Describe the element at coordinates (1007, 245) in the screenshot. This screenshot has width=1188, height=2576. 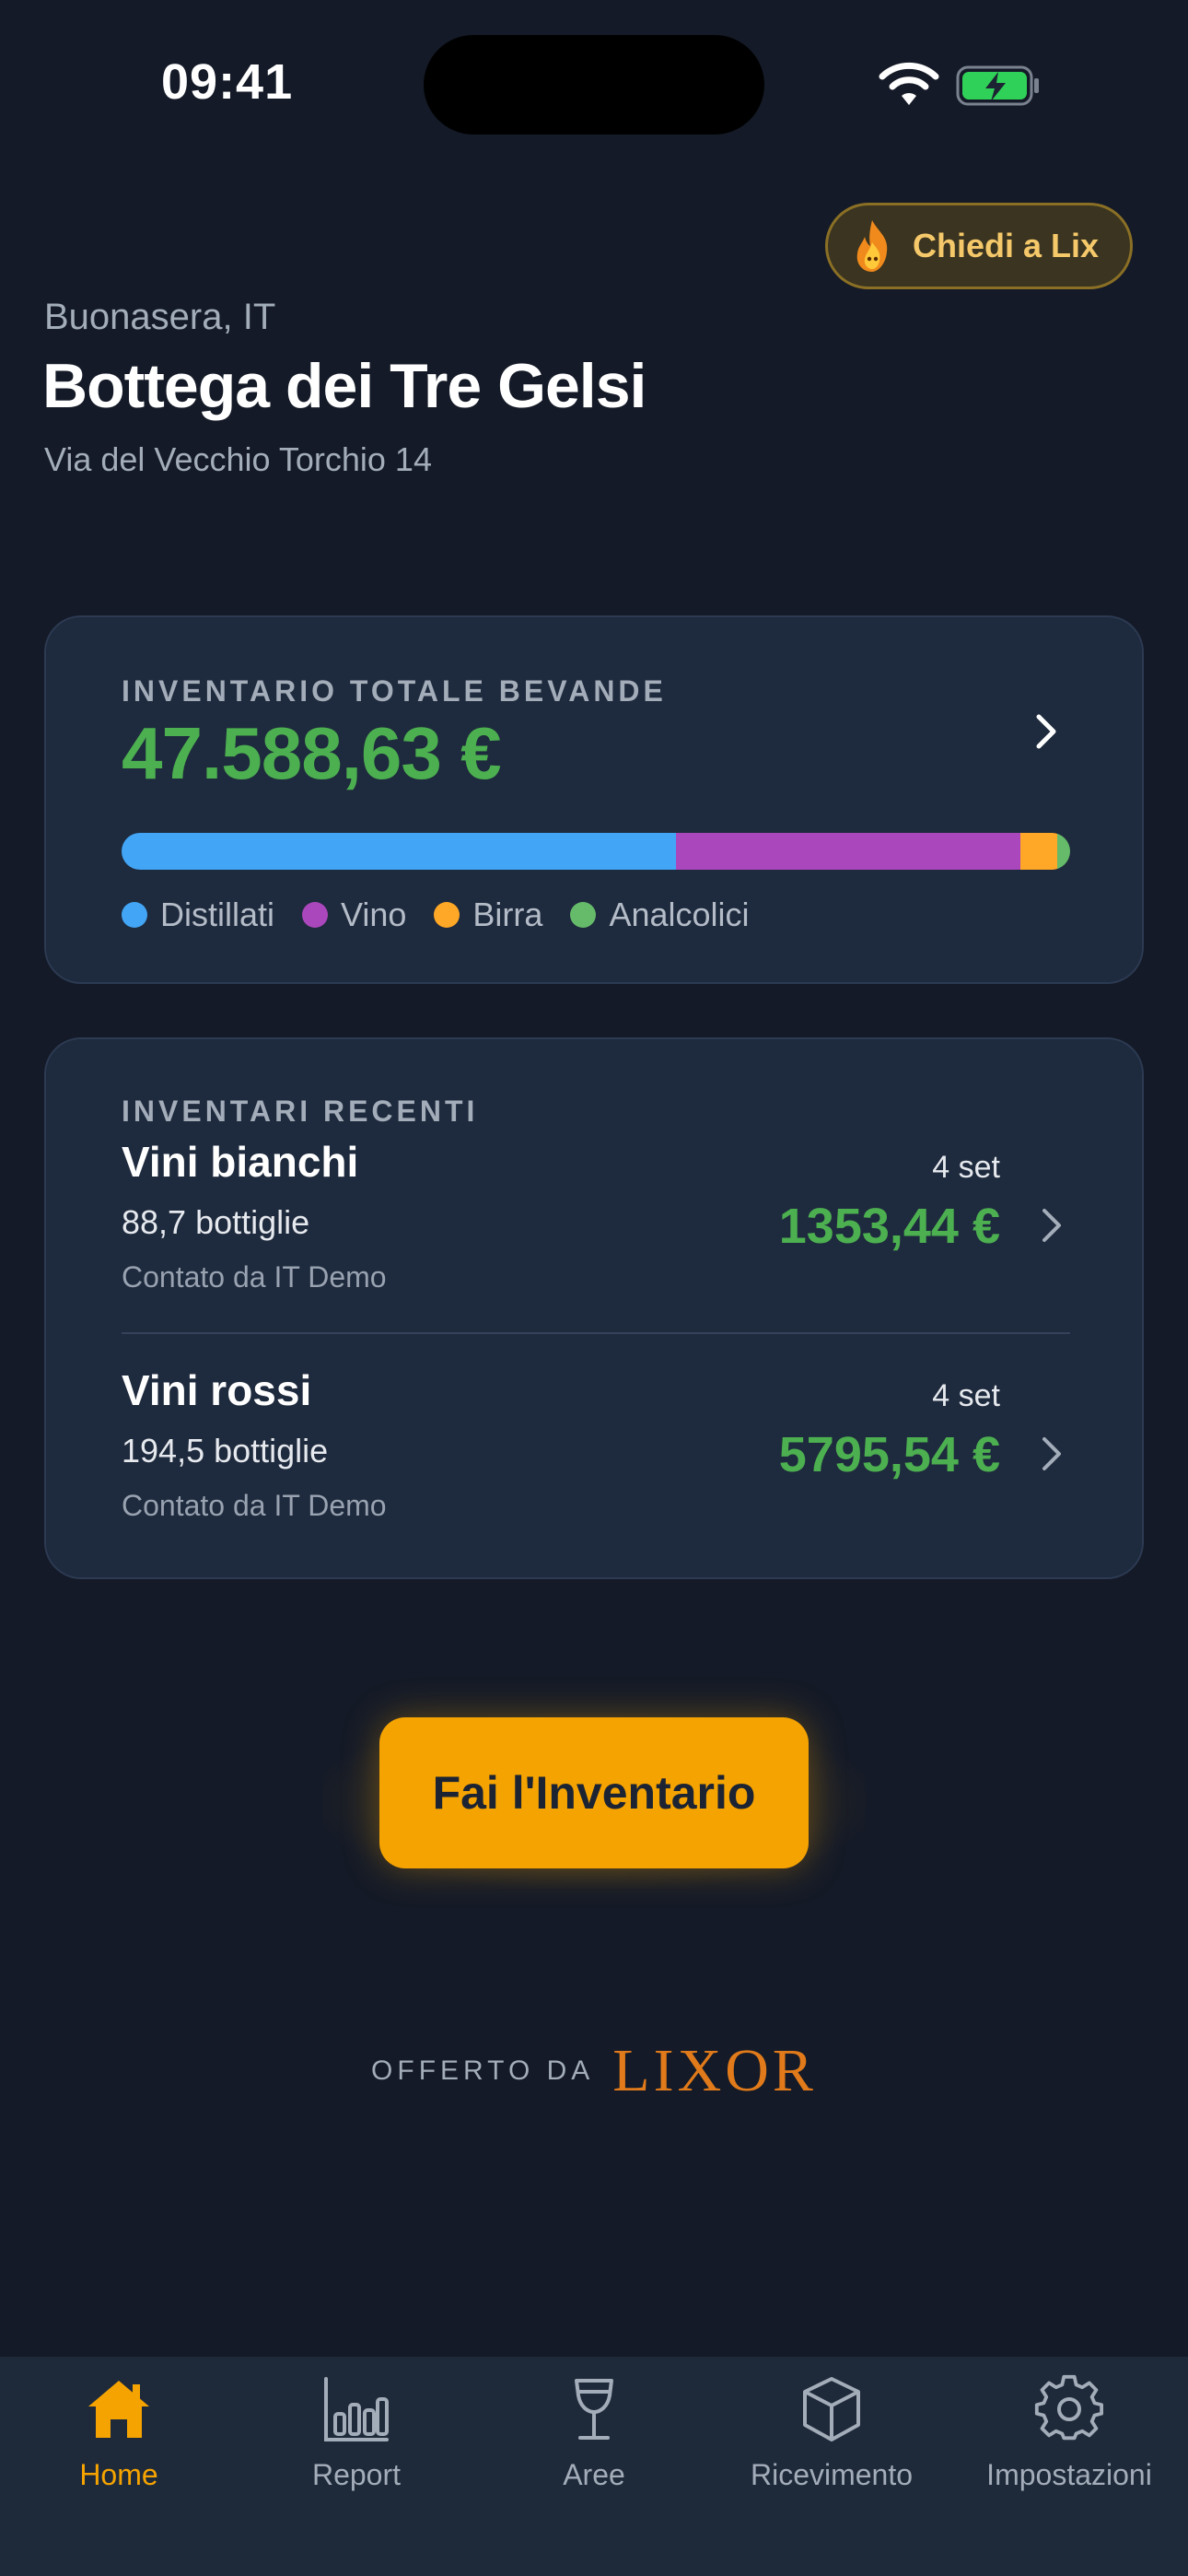
I see `ask-lix-label: Chiedi a Lix` at that location.